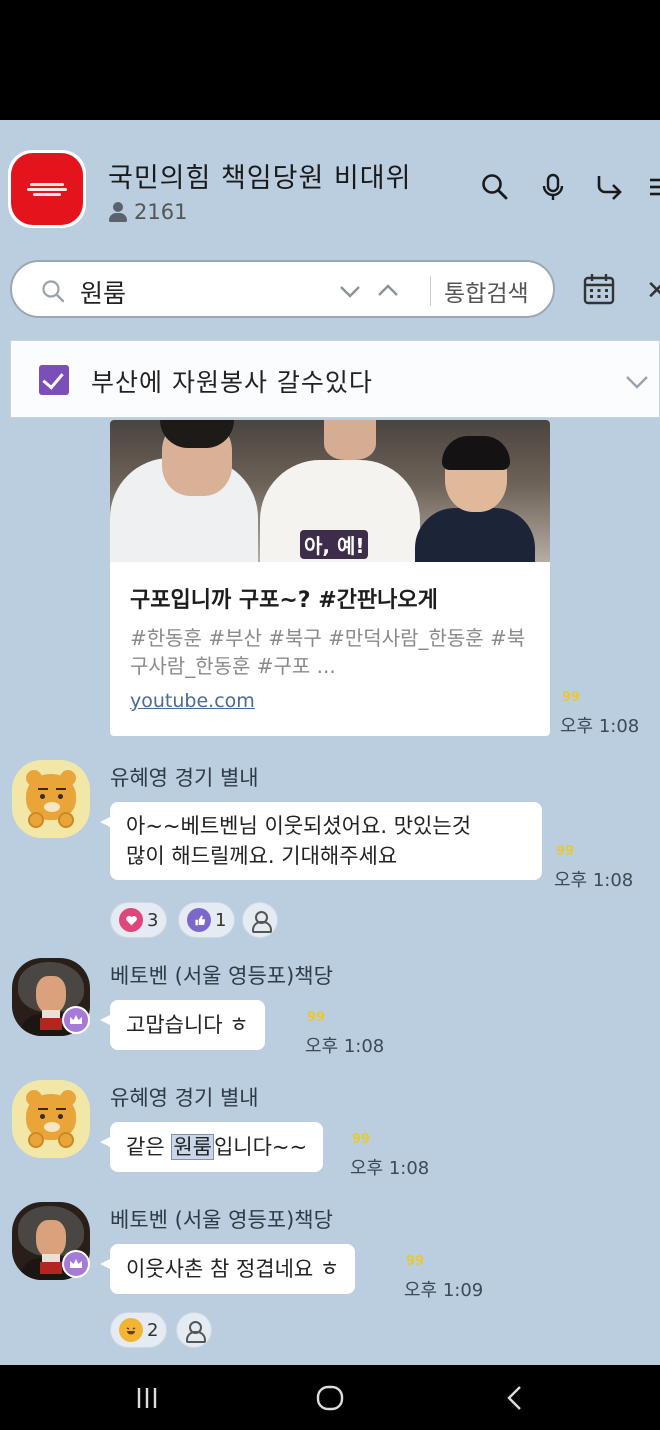 This screenshot has height=1430, width=660. What do you see at coordinates (284, 600) in the screenshot?
I see `link-title: 구포입니까 구포~? #간판나오게` at bounding box center [284, 600].